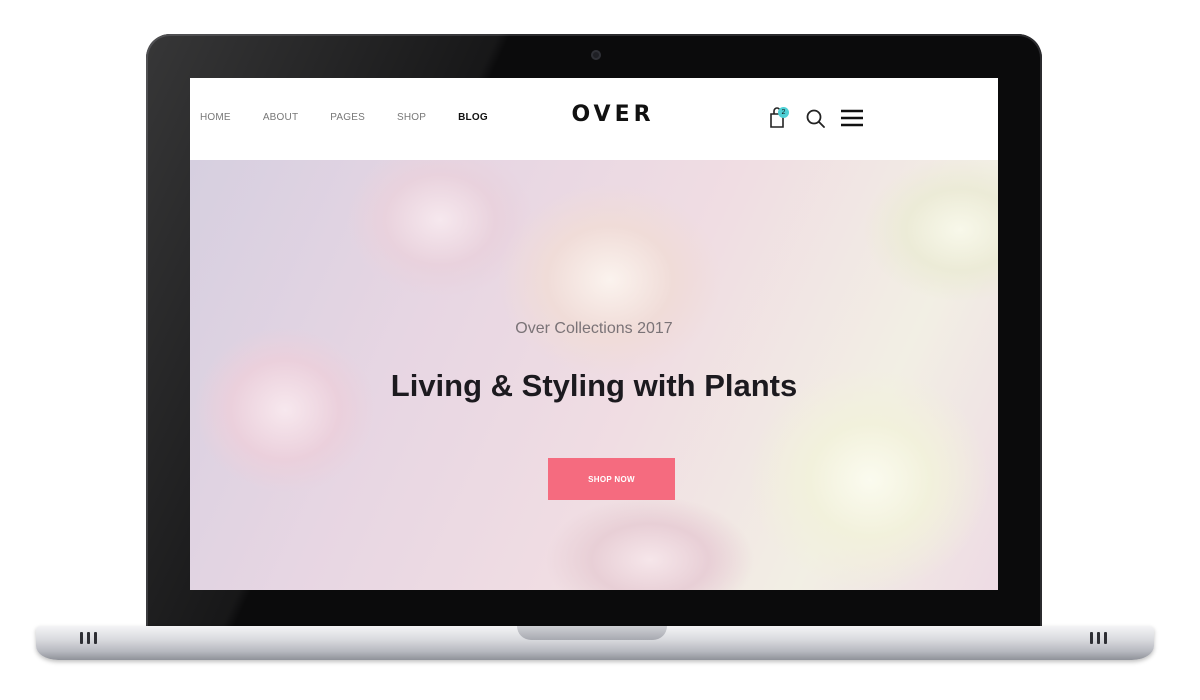 The height and width of the screenshot is (700, 1200). I want to click on shop-now-button: SHOP NOW, so click(611, 479).